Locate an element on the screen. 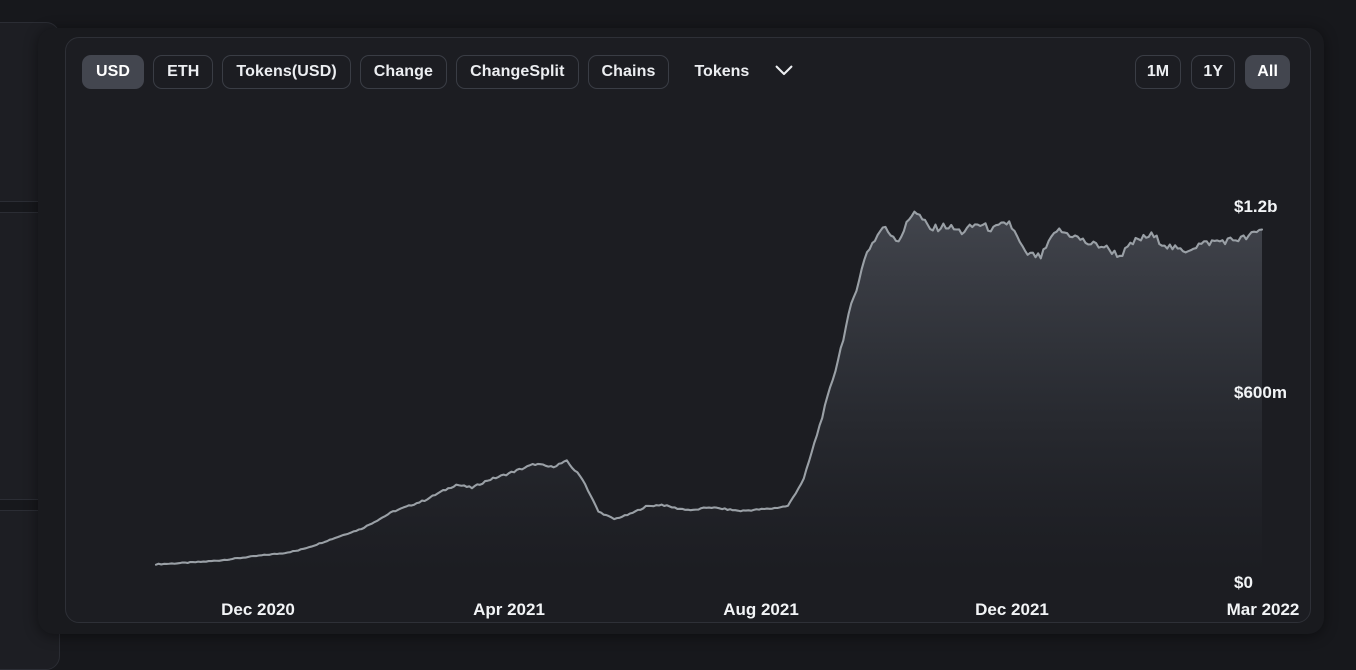 This screenshot has width=1356, height=670. range-1y-button: 1Y is located at coordinates (1213, 72).